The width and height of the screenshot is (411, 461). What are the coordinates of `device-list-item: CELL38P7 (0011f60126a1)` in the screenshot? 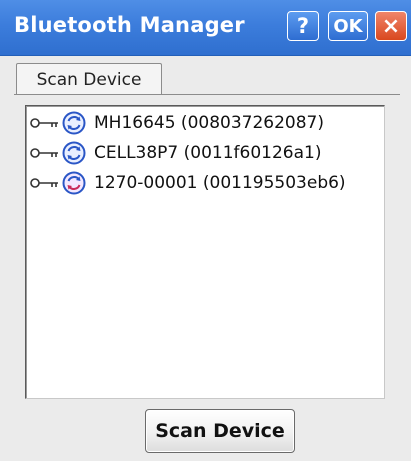 It's located at (175, 153).